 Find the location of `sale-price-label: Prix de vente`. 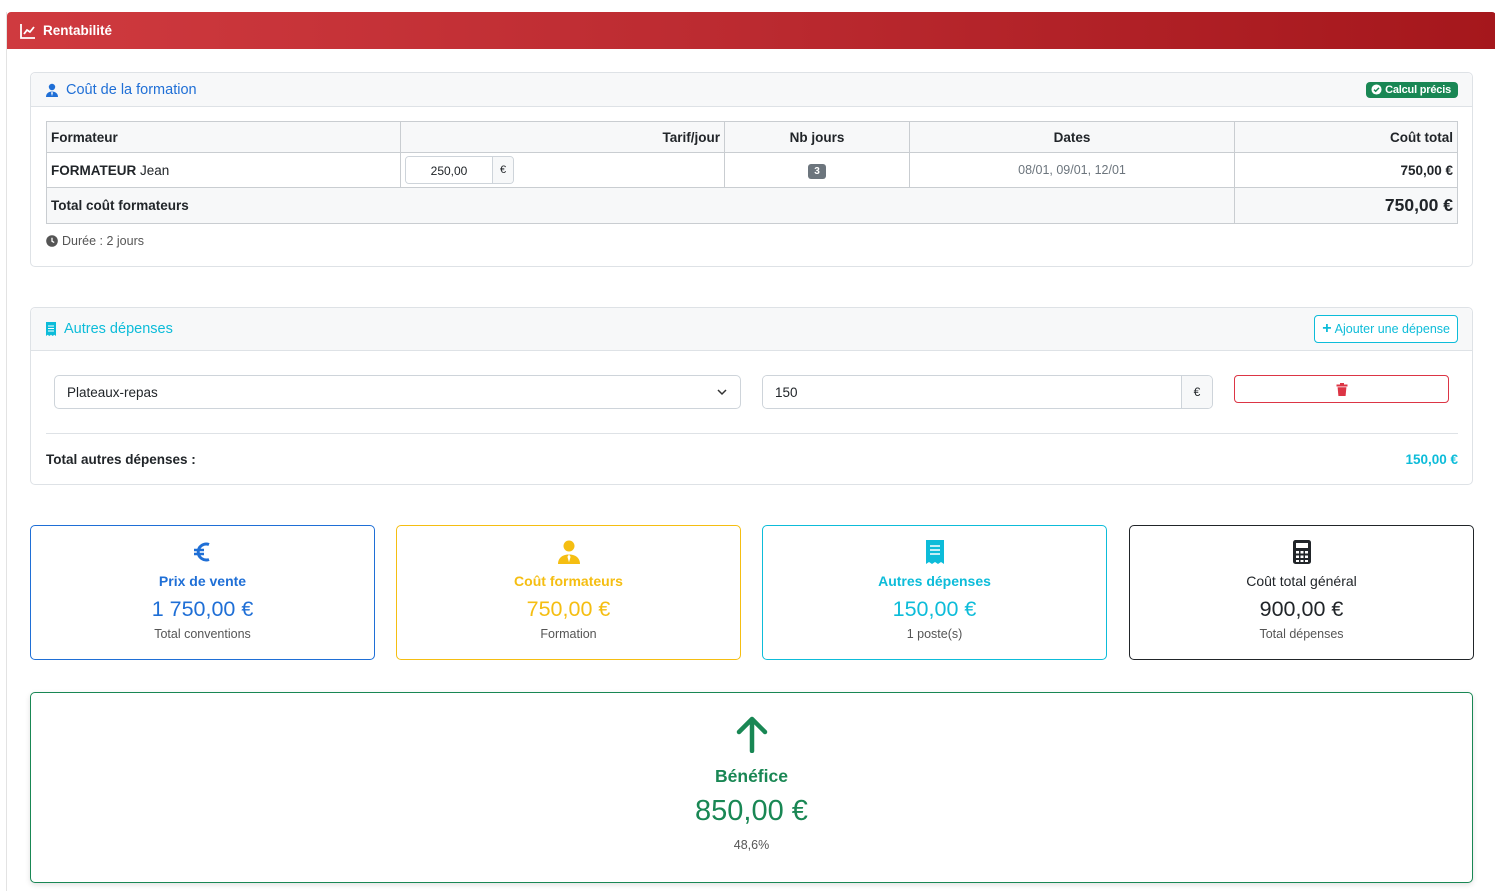

sale-price-label: Prix de vente is located at coordinates (202, 581).